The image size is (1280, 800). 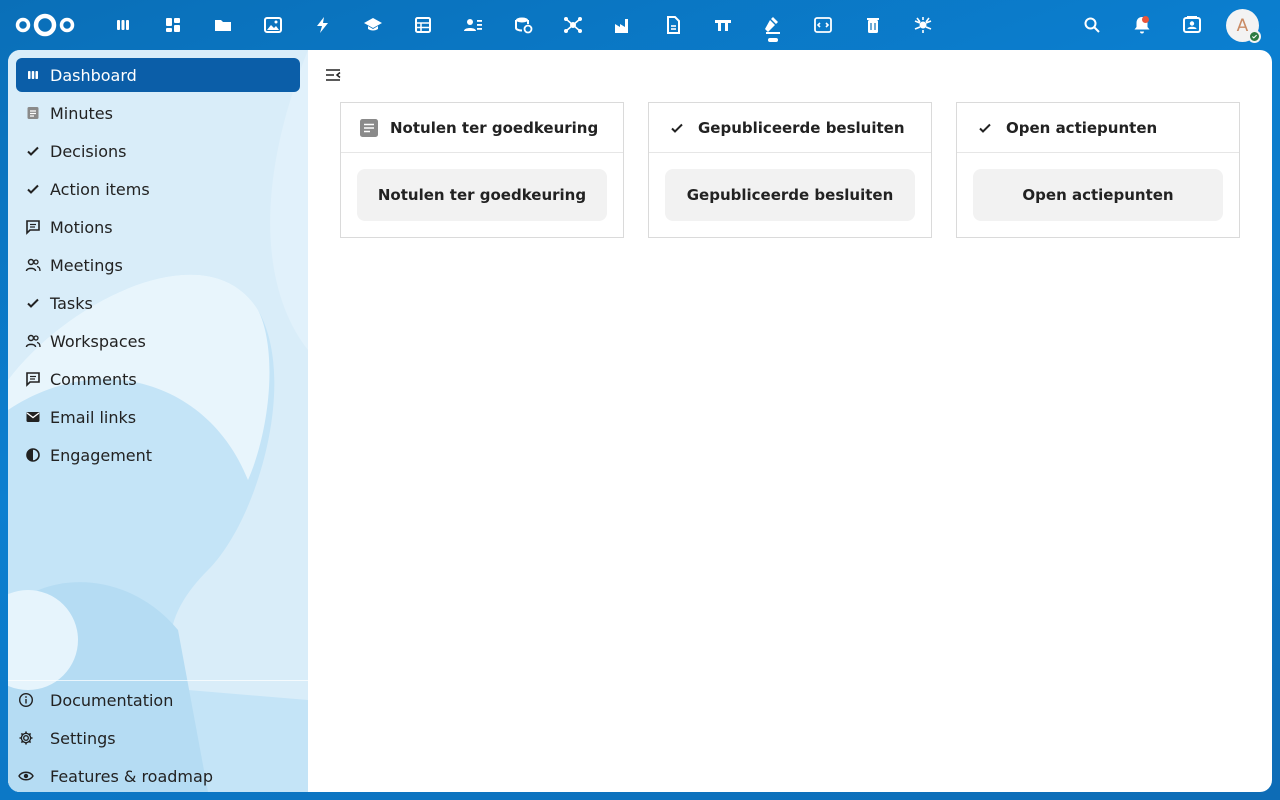 I want to click on apps-grid-icon, so click(x=173, y=25).